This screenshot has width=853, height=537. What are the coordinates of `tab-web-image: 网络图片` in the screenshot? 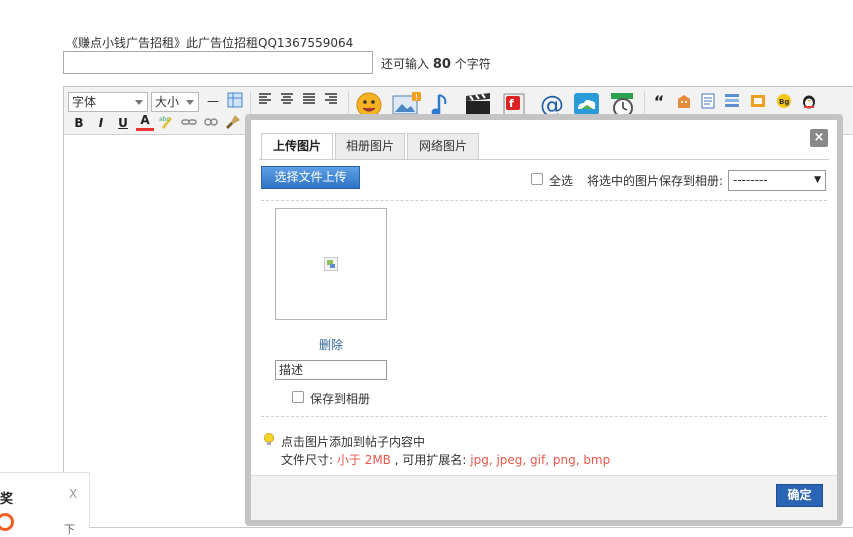 It's located at (443, 146).